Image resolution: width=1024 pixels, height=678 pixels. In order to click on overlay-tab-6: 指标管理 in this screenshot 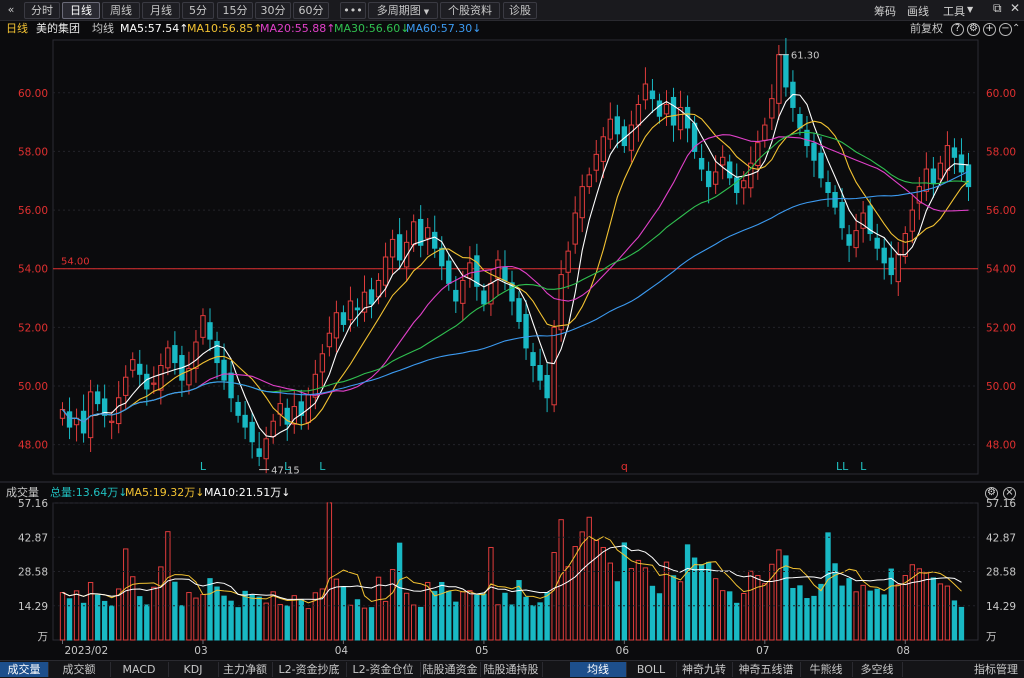, I will do `click(996, 669)`.